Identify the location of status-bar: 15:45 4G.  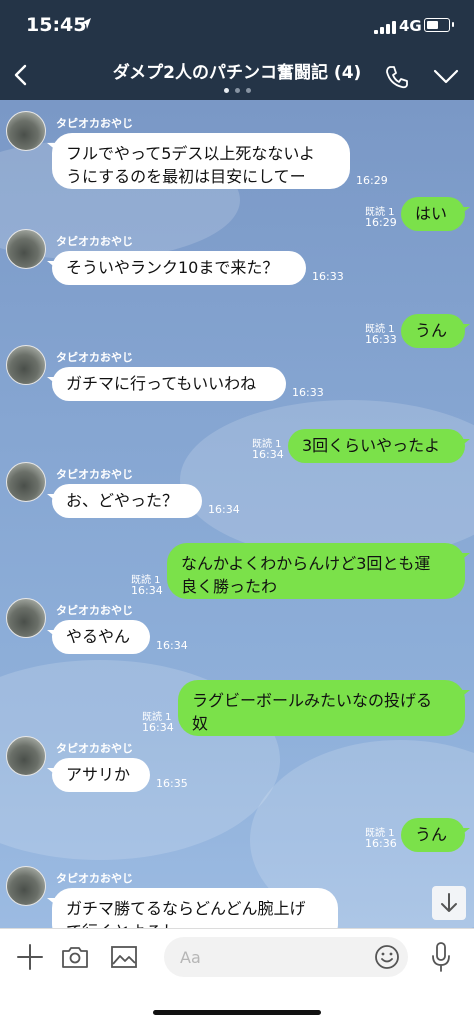
(237, 25).